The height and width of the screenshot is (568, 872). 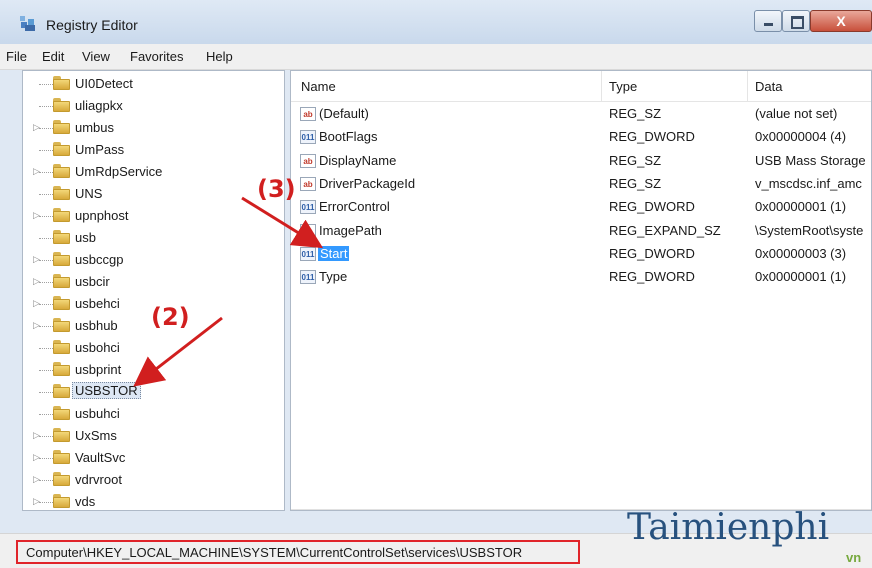 What do you see at coordinates (143, 414) in the screenshot?
I see `tree-item: usbuhci` at bounding box center [143, 414].